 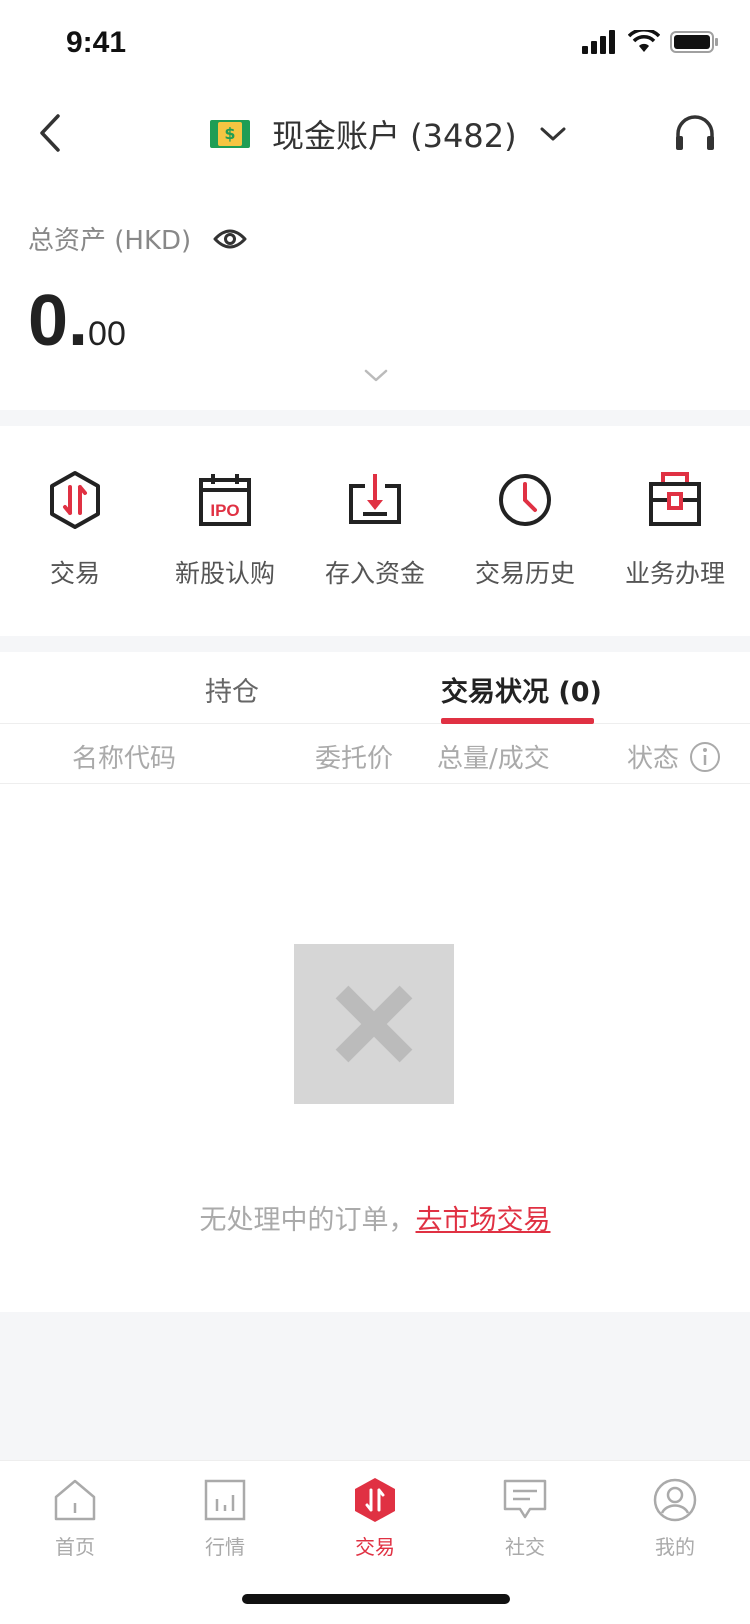 I want to click on briefcase-icon, so click(x=675, y=499).